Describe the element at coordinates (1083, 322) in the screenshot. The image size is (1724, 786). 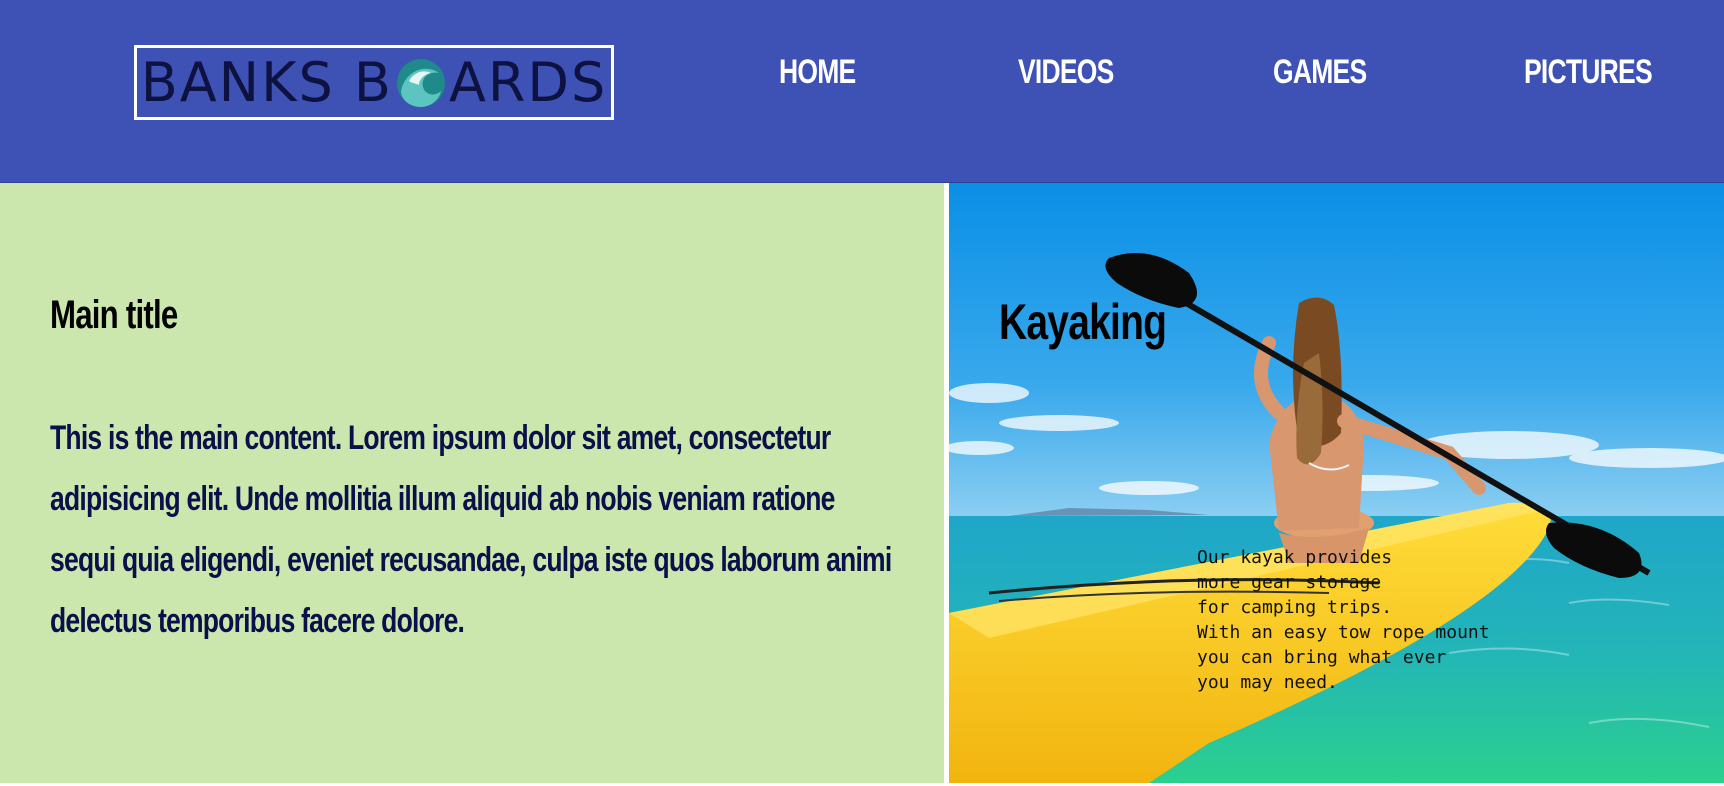
I see `kayaking-title: Kayaking` at that location.